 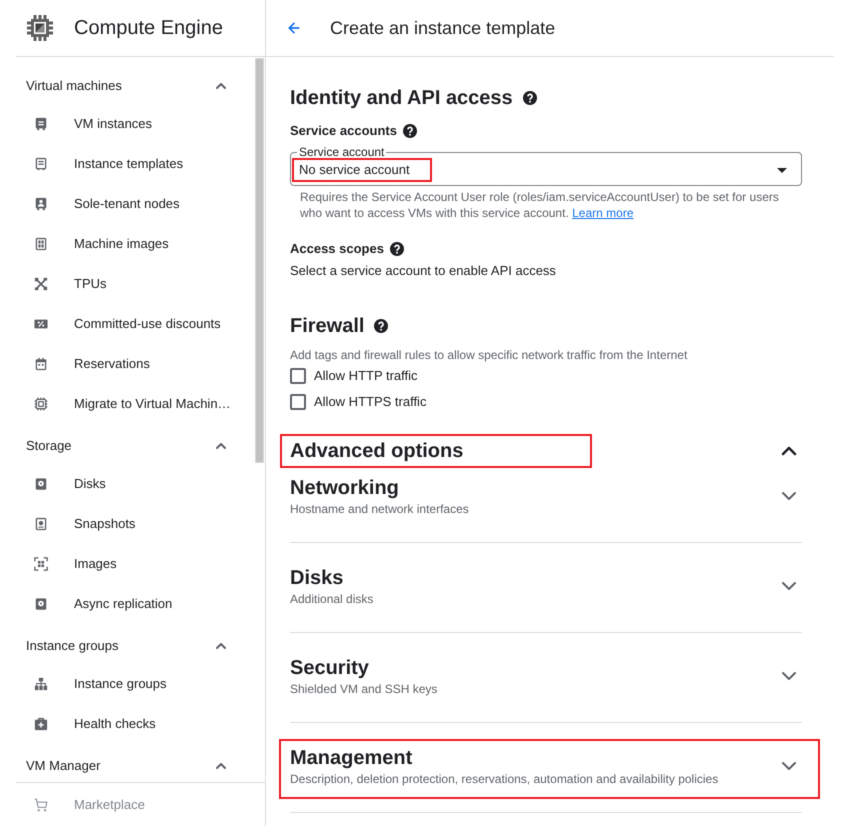 I want to click on cart-icon, so click(x=41, y=805).